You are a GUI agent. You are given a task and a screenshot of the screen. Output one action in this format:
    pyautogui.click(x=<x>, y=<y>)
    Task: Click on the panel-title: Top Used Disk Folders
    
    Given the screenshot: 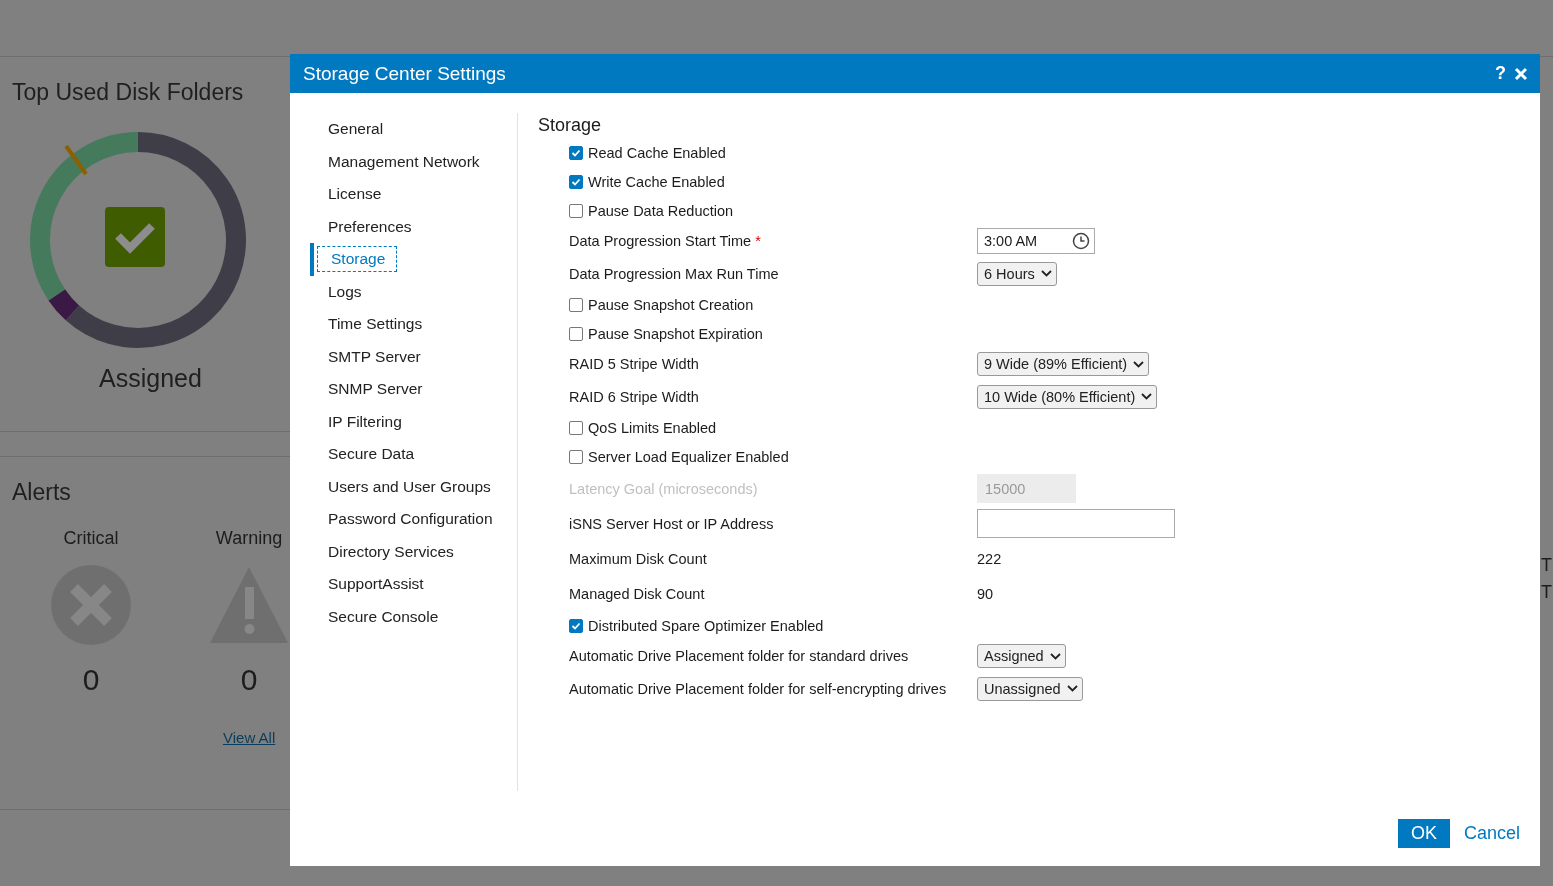 What is the action you would take?
    pyautogui.click(x=128, y=92)
    